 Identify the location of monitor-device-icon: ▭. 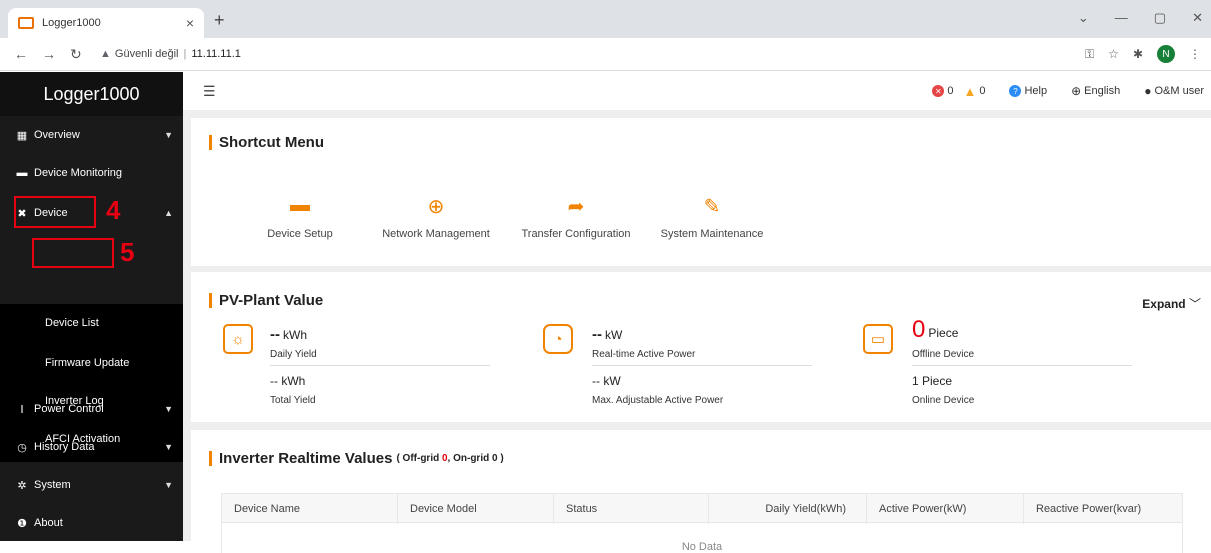
(878, 339).